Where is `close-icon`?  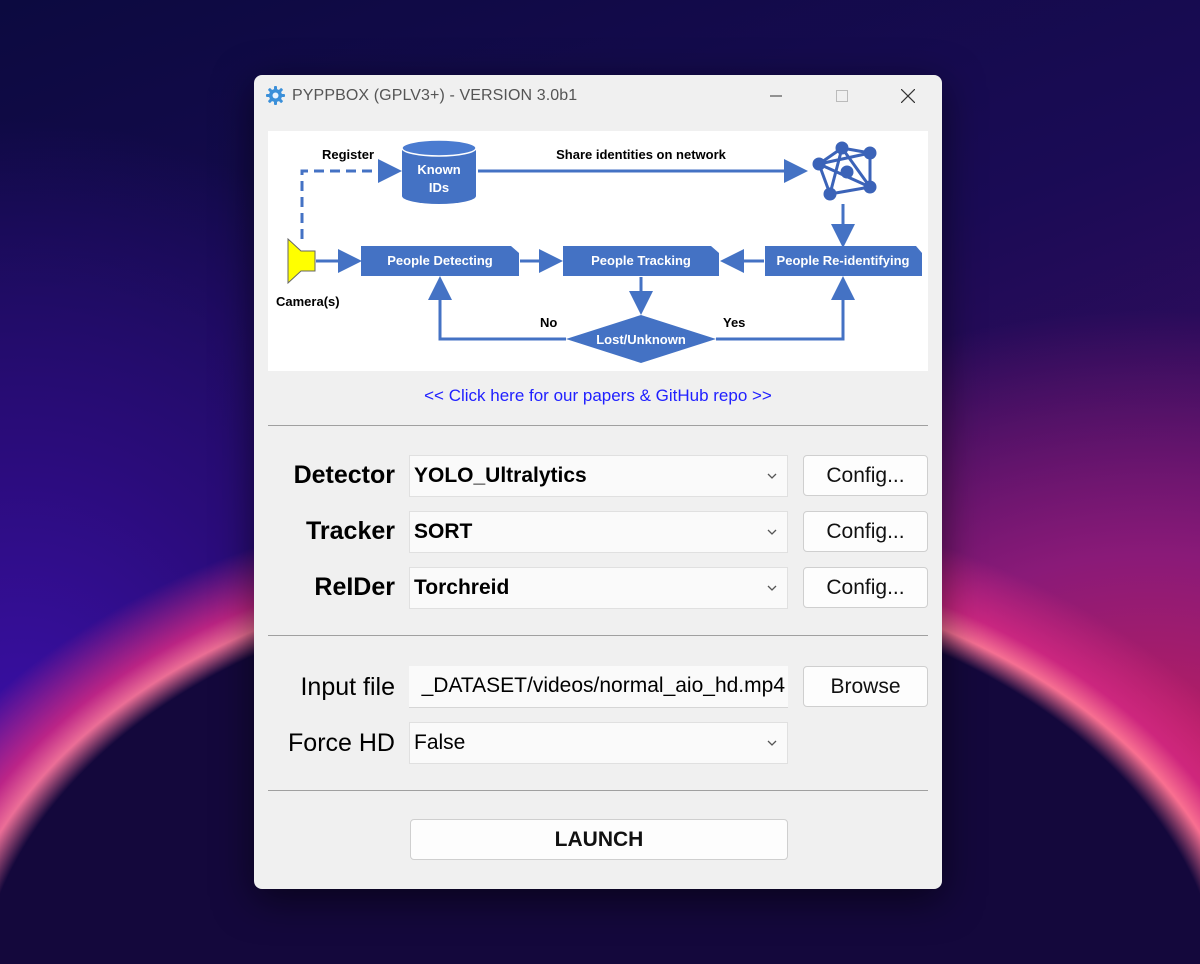
close-icon is located at coordinates (908, 96).